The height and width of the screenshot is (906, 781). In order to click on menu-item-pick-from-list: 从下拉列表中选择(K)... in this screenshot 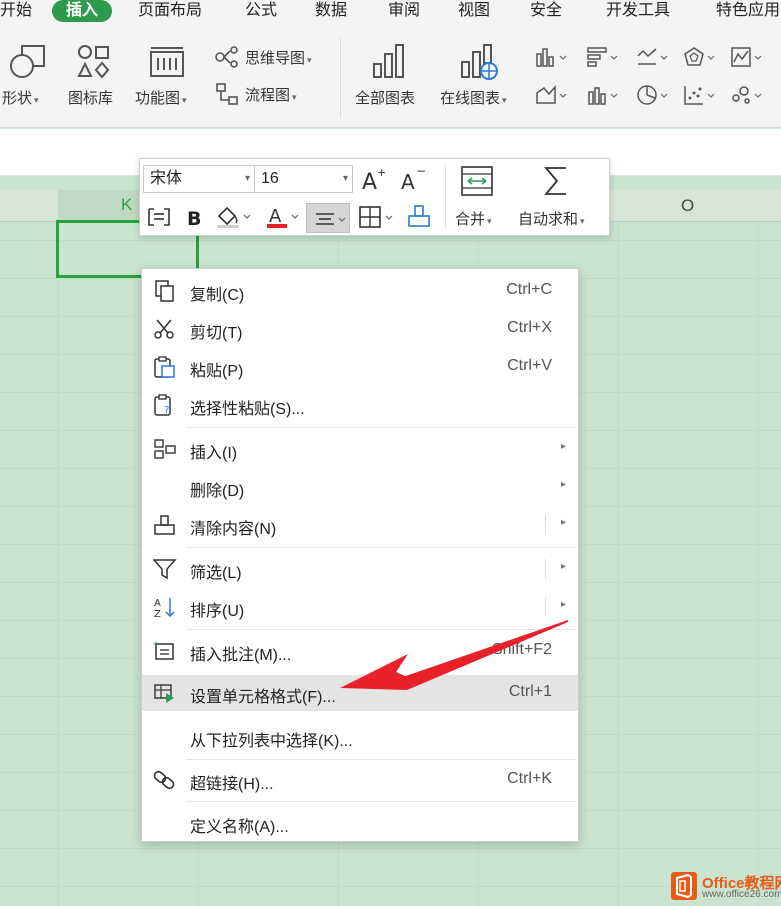, I will do `click(360, 737)`.